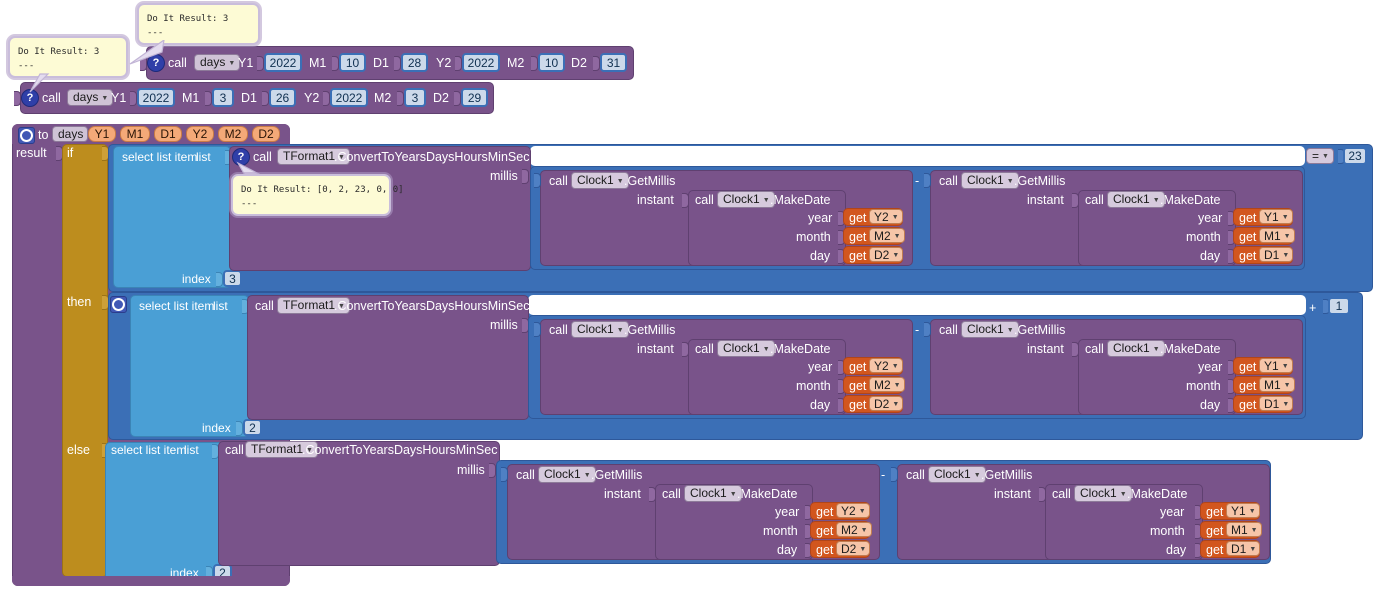 The image size is (1380, 594). I want to click on row-then-right-var-y1: Y1 ▼, so click(1276, 365).